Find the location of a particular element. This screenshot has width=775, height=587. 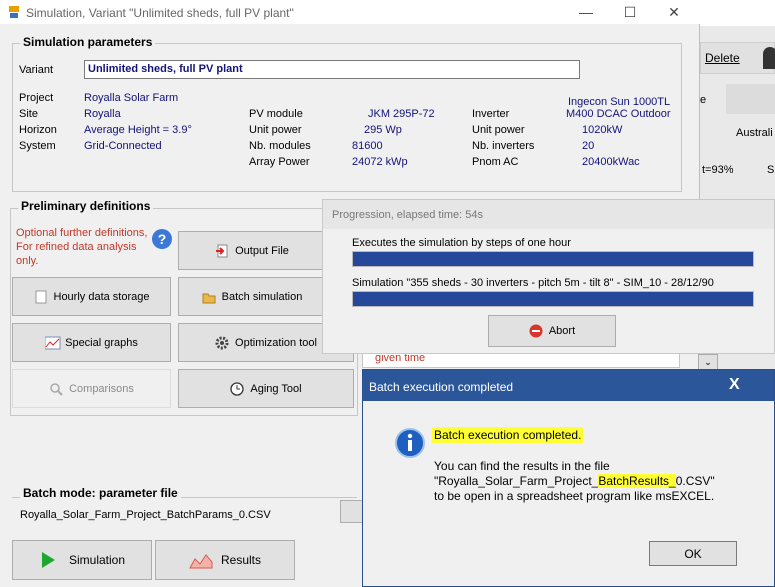

play-icon is located at coordinates (48, 560).